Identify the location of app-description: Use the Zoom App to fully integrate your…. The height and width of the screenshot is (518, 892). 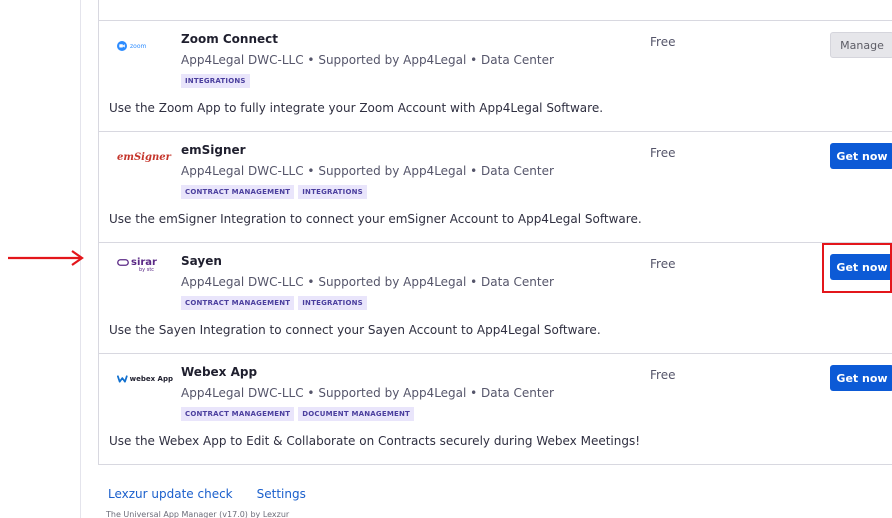
(356, 108).